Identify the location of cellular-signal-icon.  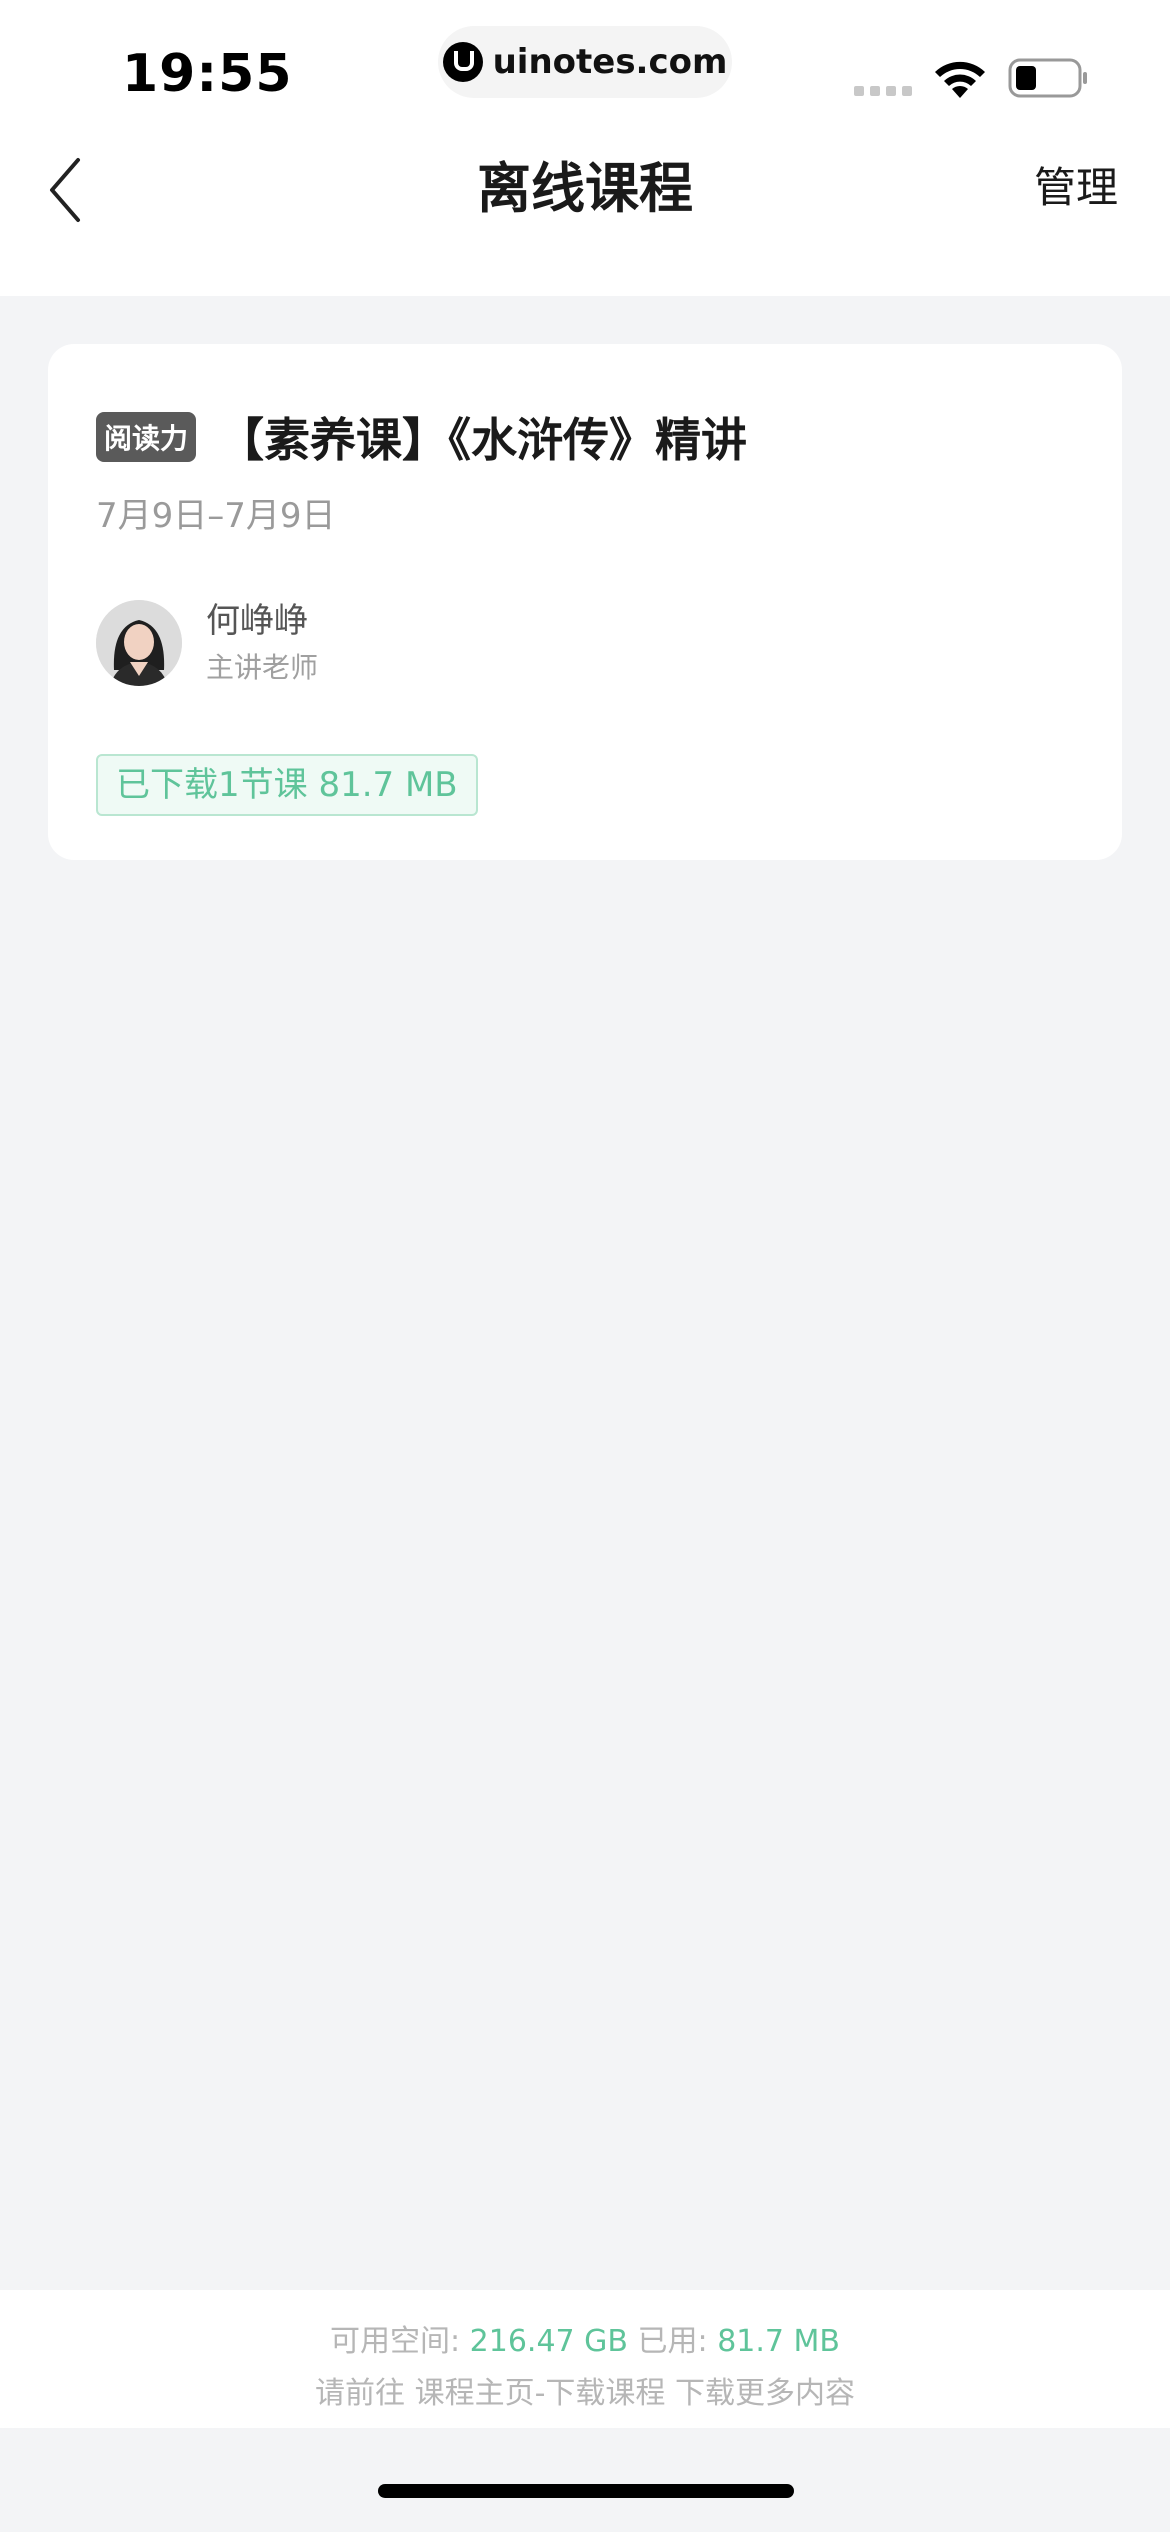
(883, 91).